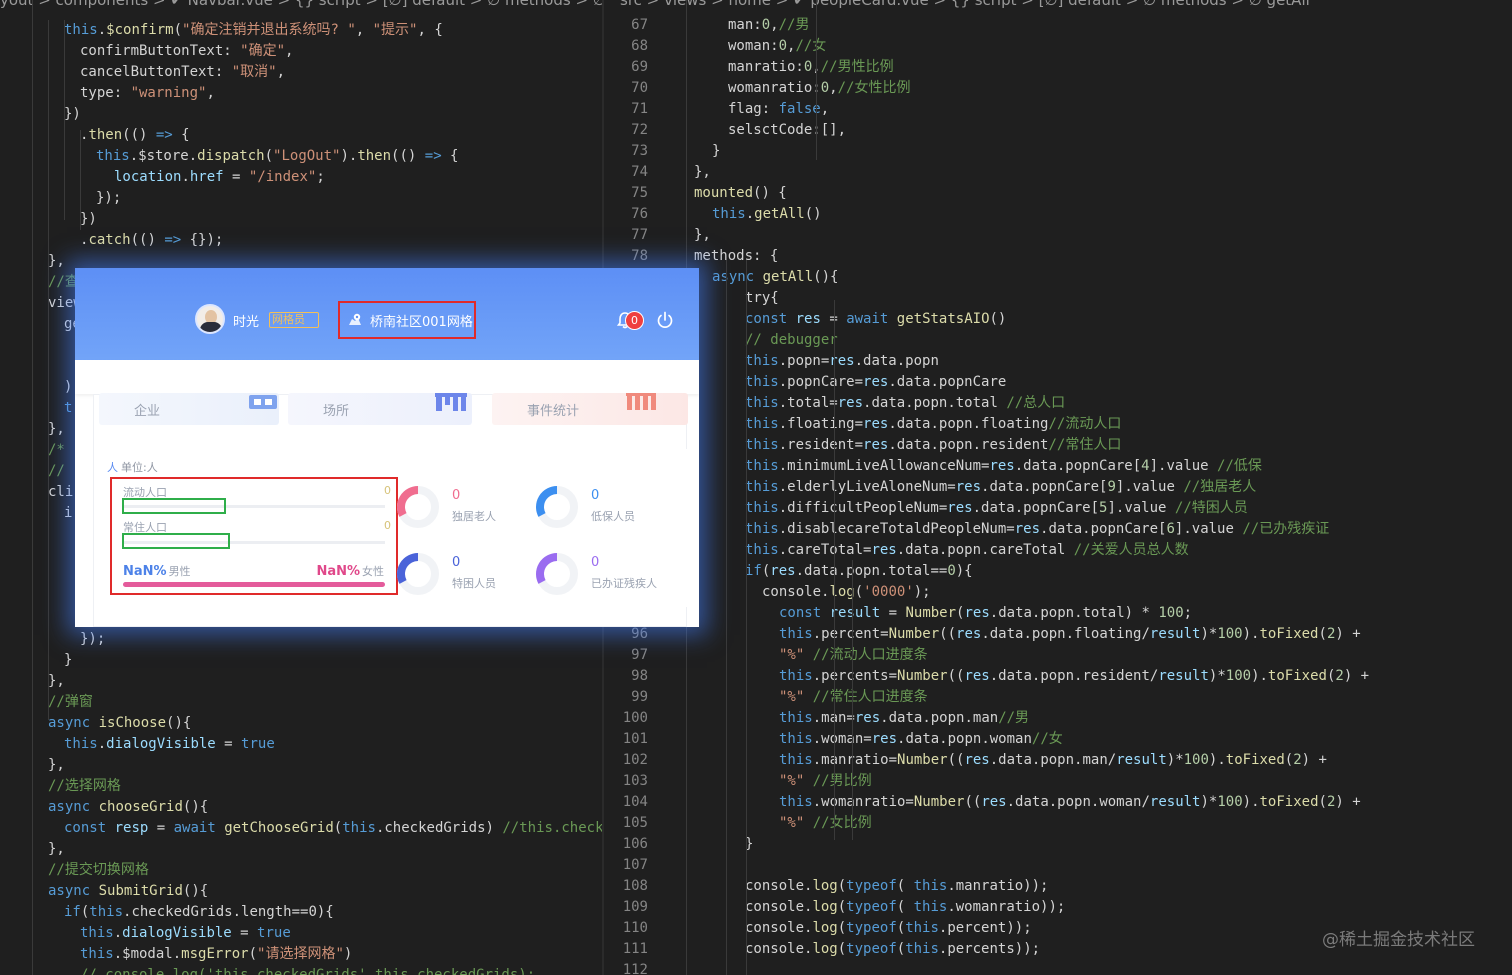 This screenshot has height=975, width=1512. Describe the element at coordinates (626, 967) in the screenshot. I see `line-number: 112` at that location.